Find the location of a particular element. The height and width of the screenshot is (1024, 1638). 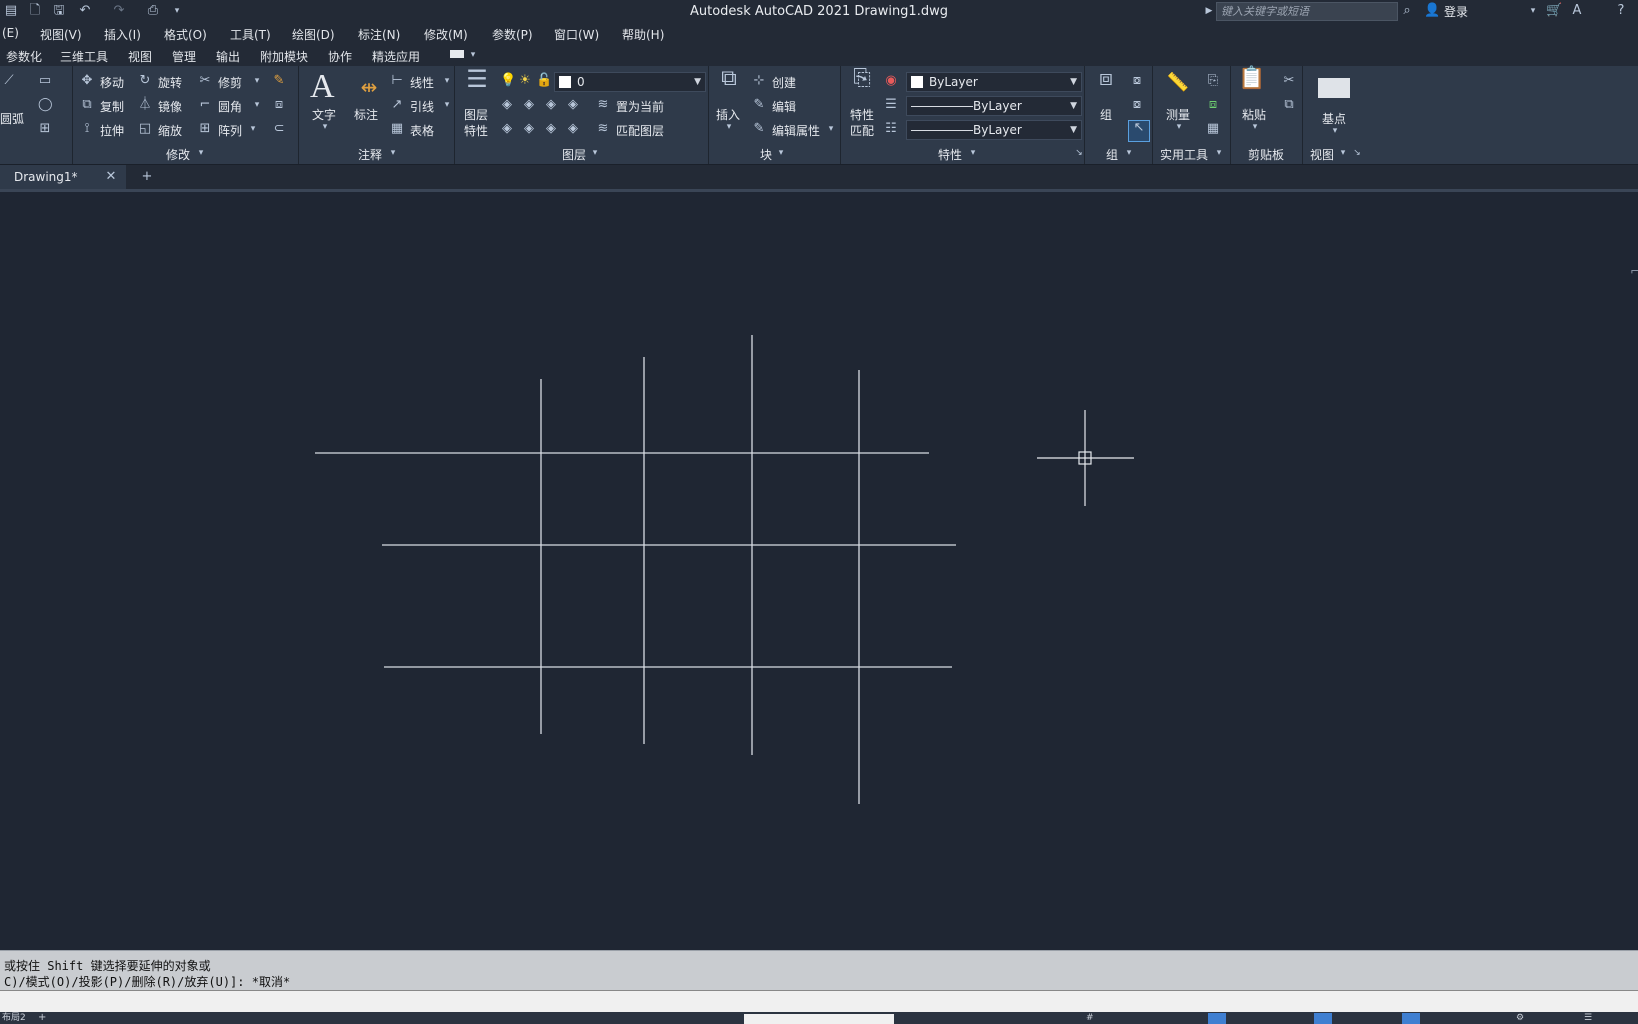

new-tab-plus-icon: + is located at coordinates (147, 177).